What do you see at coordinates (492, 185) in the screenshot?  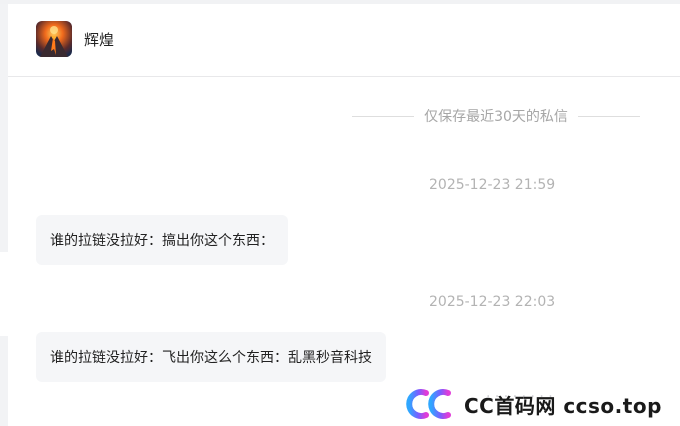 I see `message-timestamp: 2025-12-23 21:59` at bounding box center [492, 185].